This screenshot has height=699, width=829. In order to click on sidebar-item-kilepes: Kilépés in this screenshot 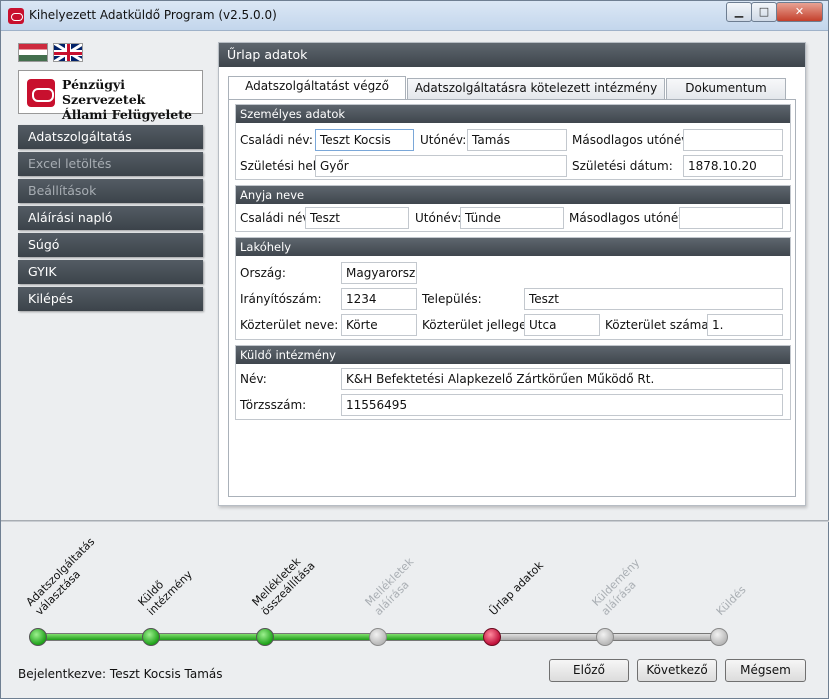, I will do `click(110, 299)`.